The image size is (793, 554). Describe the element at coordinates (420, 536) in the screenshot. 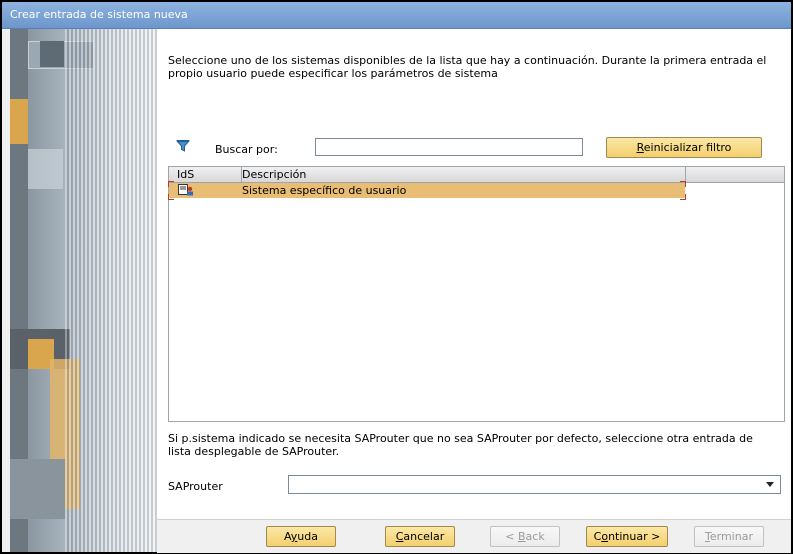

I see `cancel-button: Cancelar` at that location.